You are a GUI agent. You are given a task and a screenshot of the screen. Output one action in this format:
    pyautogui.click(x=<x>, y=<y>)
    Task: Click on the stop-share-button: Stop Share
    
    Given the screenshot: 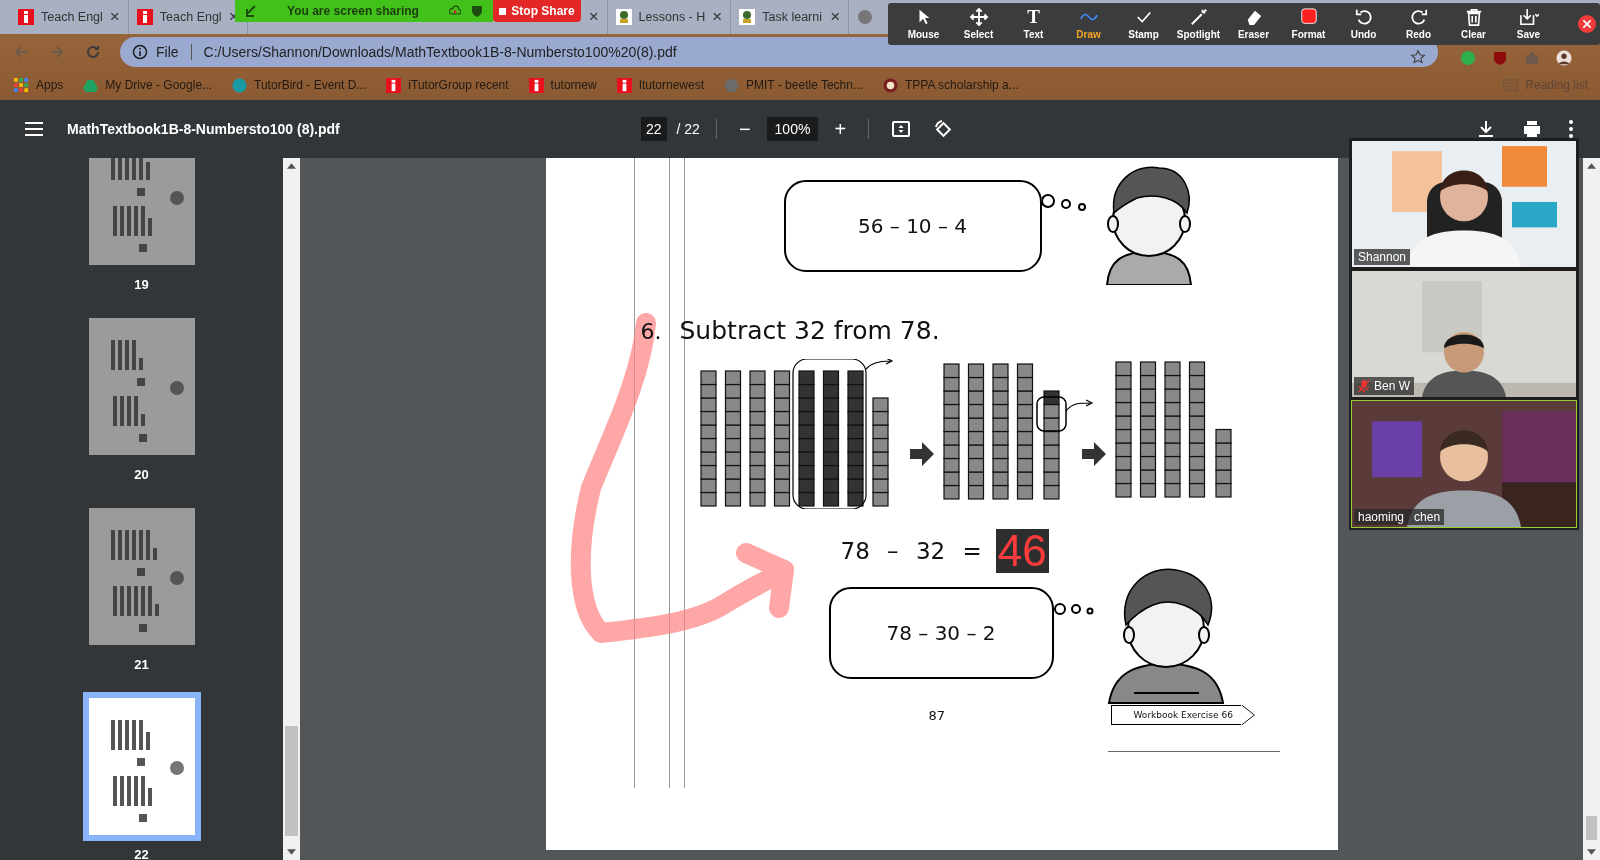 What is the action you would take?
    pyautogui.click(x=537, y=11)
    